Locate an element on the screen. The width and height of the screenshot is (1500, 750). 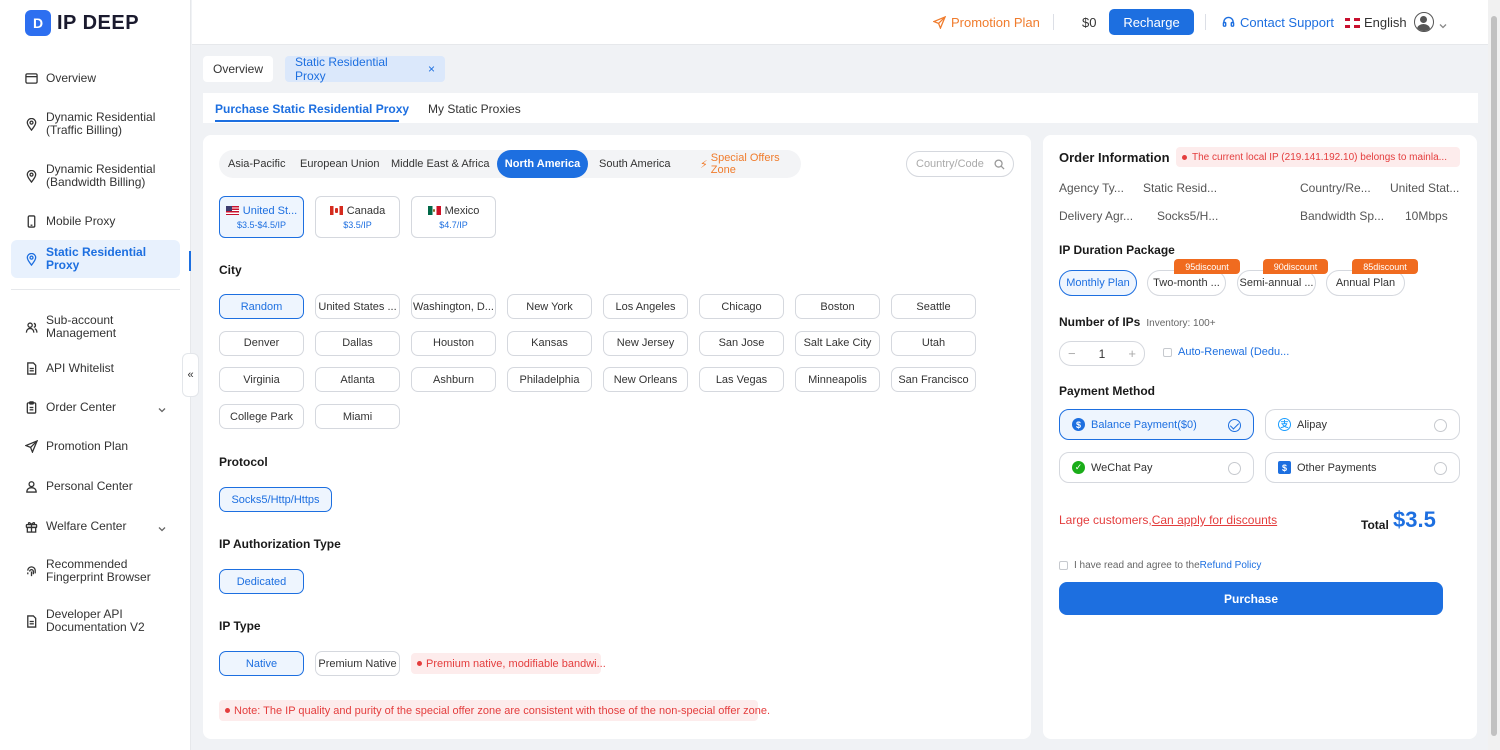
city-option: Dallas is located at coordinates (357, 343).